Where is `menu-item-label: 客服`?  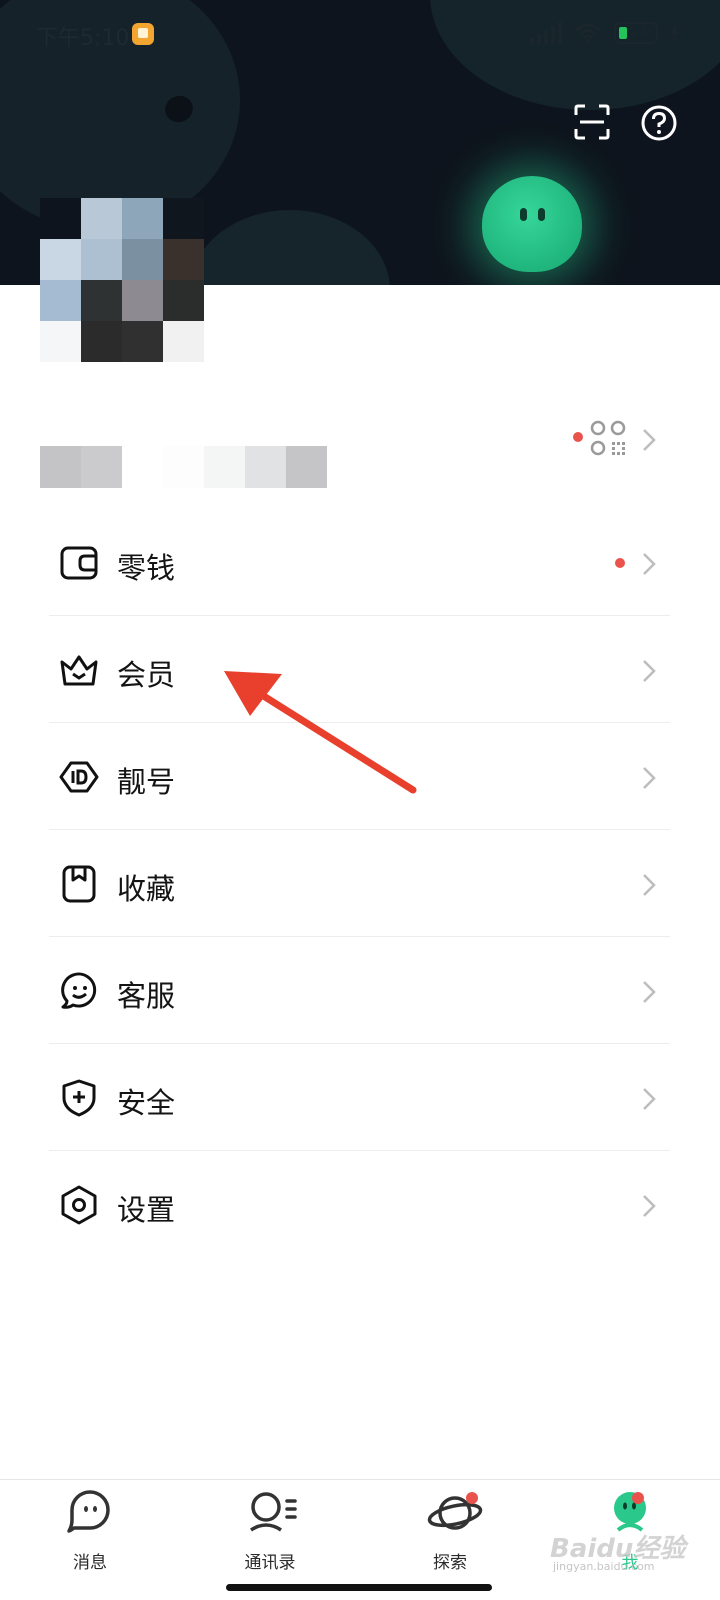
menu-item-label: 客服 is located at coordinates (146, 996).